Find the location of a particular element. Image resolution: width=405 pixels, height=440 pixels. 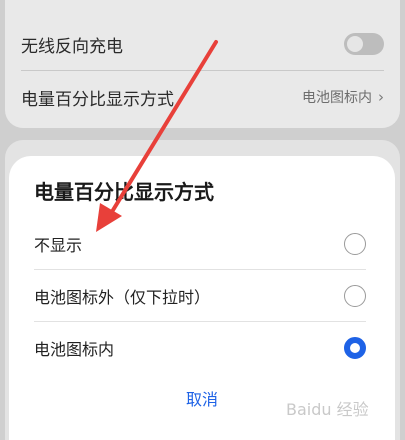

red-arrow-annotation is located at coordinates (157, 136).